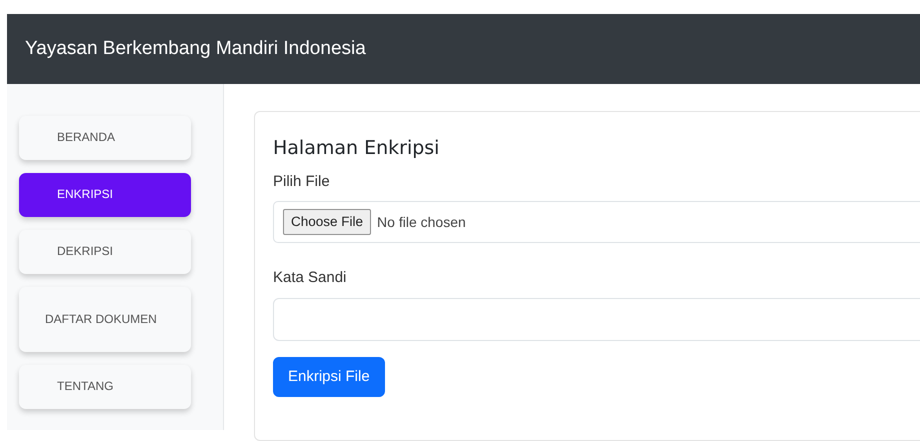 Image resolution: width=920 pixels, height=441 pixels. Describe the element at coordinates (596, 222) in the screenshot. I see `file-input: Choose File No file chosen` at that location.